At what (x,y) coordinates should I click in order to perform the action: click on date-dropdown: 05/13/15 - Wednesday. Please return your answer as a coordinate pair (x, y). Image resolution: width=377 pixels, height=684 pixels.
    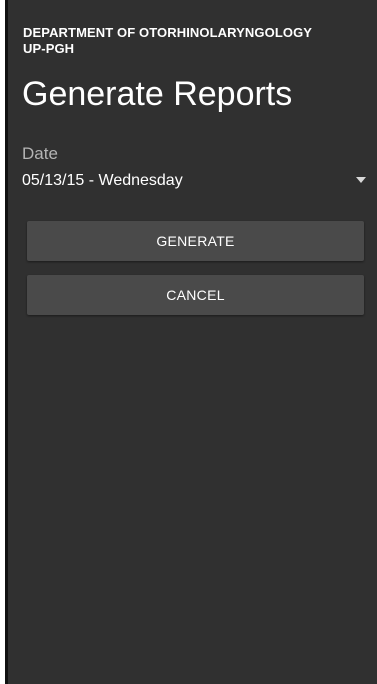
    Looking at the image, I should click on (197, 181).